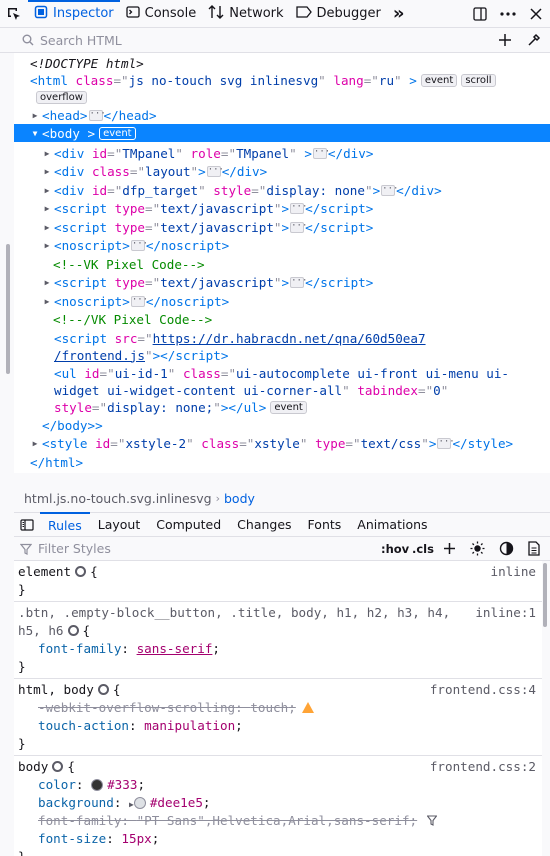 The height and width of the screenshot is (856, 550). I want to click on close-icon, so click(536, 14).